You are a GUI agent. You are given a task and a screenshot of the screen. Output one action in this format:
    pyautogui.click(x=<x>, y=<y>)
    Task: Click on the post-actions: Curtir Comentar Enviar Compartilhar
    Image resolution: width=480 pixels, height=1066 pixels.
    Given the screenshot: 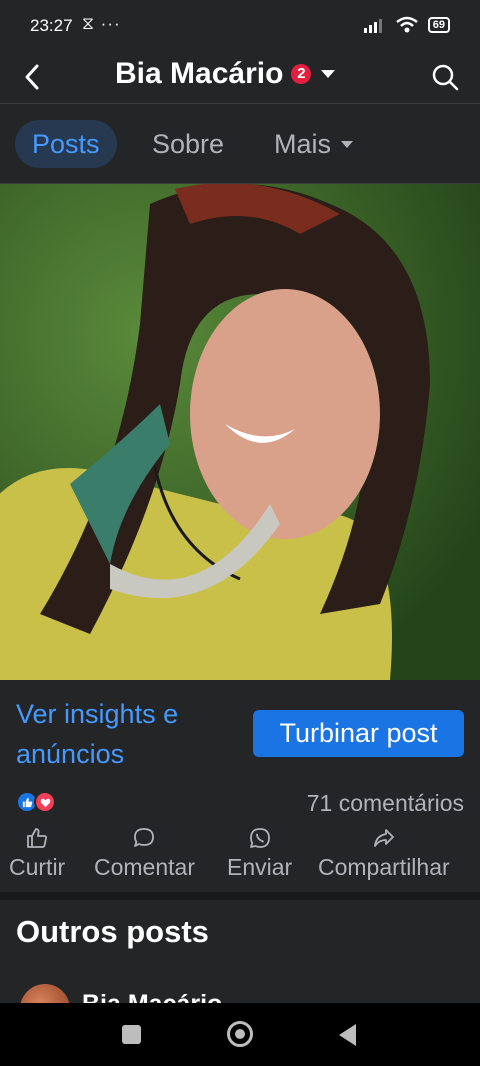 What is the action you would take?
    pyautogui.click(x=240, y=859)
    